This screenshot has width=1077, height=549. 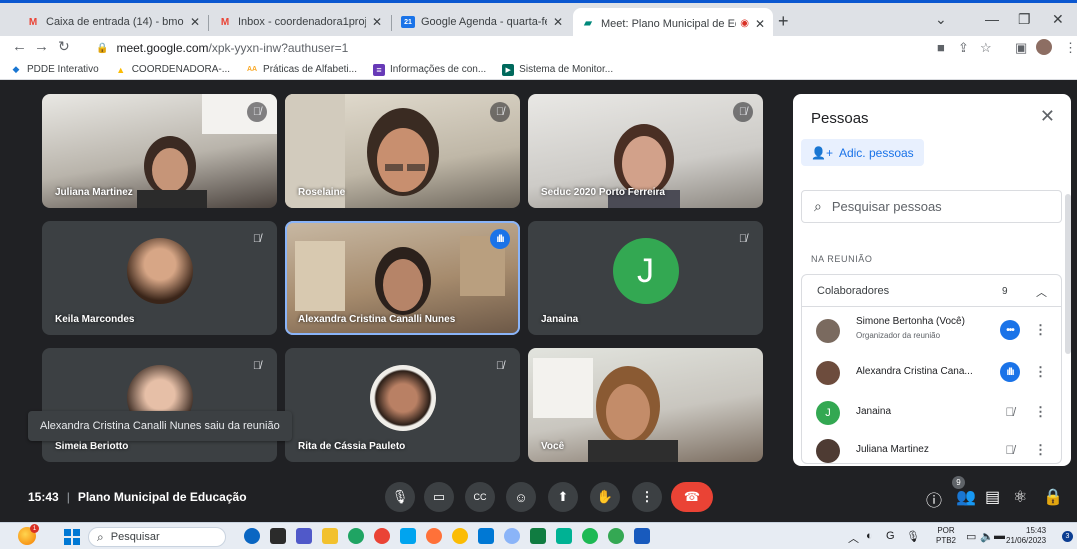 I want to click on group-header: Colaboradores, so click(x=931, y=291).